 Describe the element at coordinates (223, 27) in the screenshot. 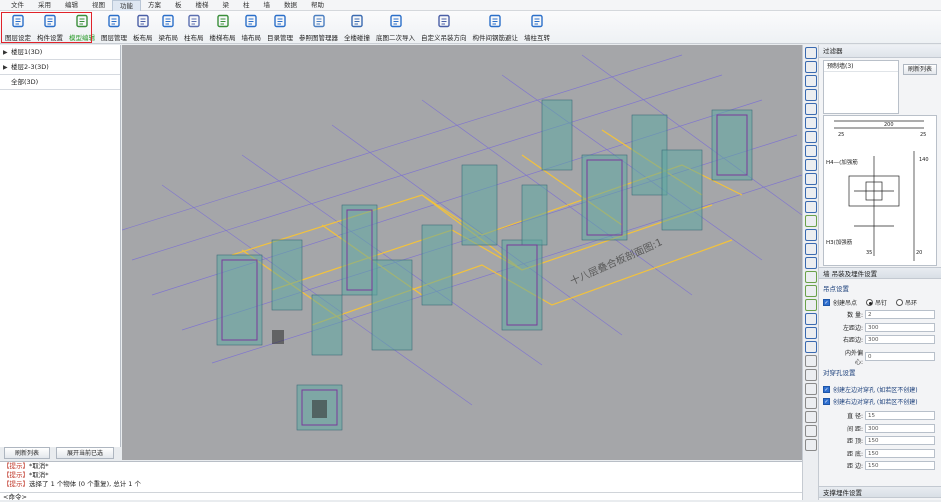

I see `stair-layout-button: 楼梯布局` at that location.